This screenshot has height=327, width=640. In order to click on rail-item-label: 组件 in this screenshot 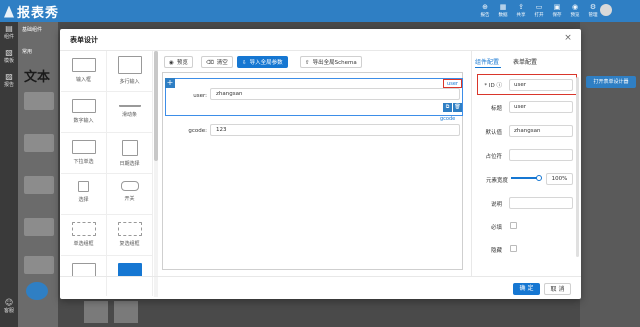, I will do `click(8, 37)`.